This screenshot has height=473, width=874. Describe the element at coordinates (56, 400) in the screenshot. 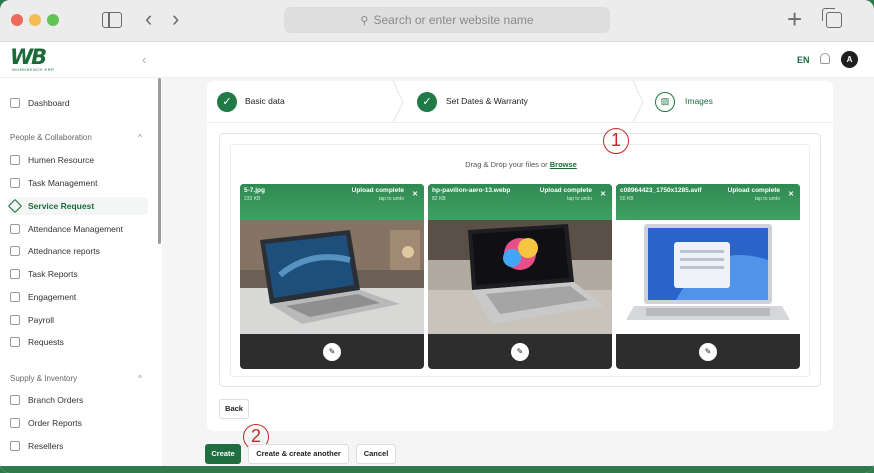

I see `sidebar-item-label: Branch Orders` at that location.